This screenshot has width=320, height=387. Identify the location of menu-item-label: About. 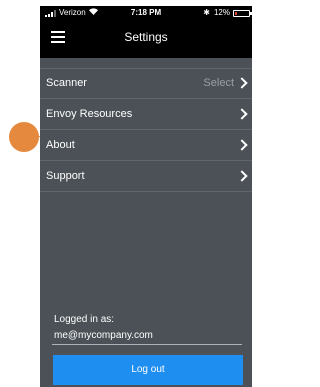
(60, 145).